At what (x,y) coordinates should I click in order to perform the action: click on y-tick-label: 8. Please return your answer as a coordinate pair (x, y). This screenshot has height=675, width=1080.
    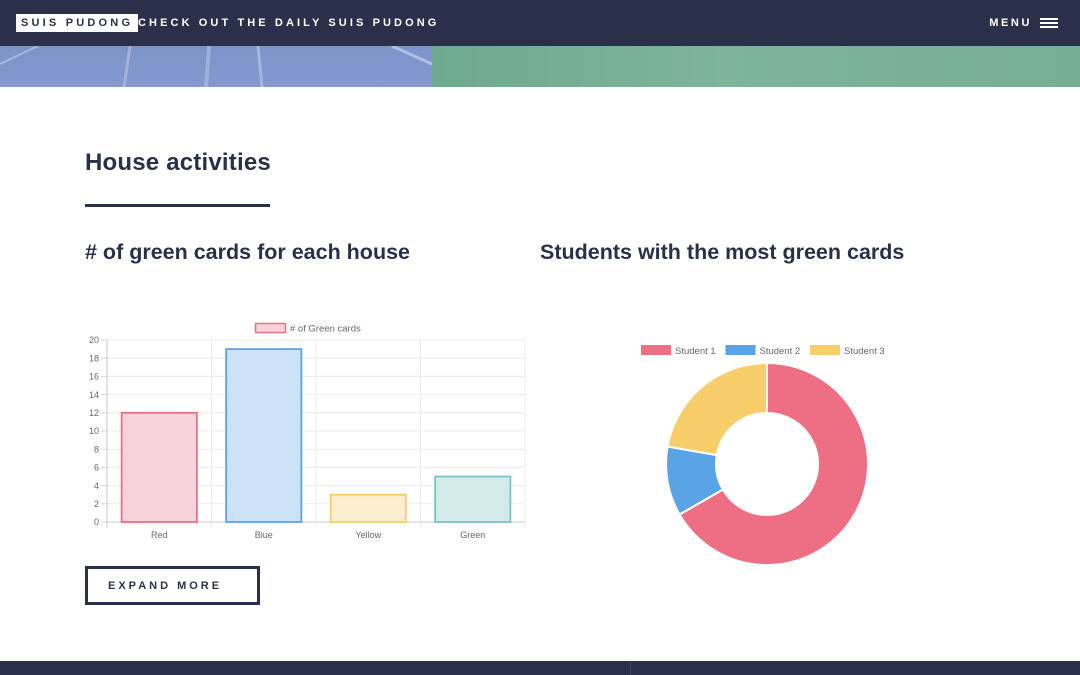
    Looking at the image, I should click on (96, 449).